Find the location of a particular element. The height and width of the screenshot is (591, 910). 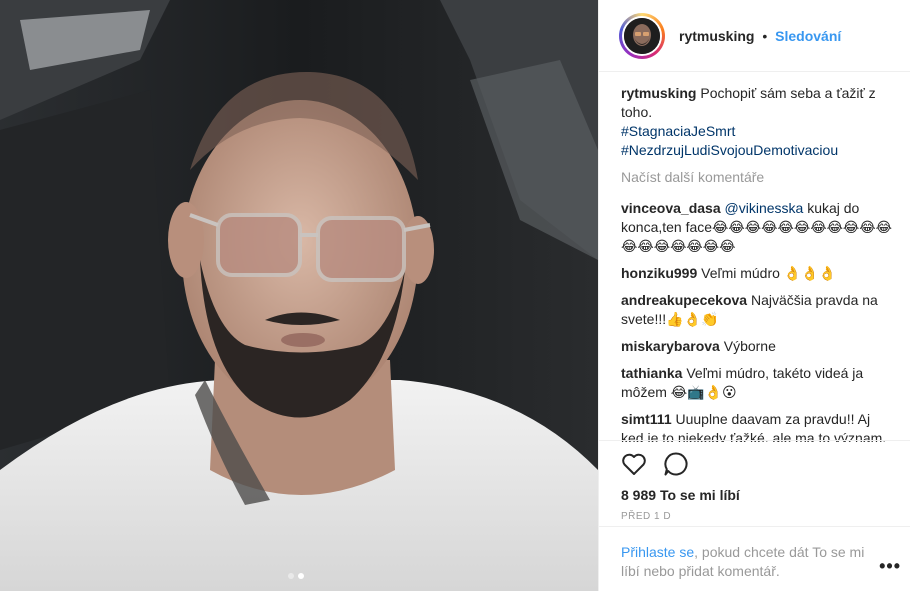

comment-mention: @vikinesska is located at coordinates (764, 208).